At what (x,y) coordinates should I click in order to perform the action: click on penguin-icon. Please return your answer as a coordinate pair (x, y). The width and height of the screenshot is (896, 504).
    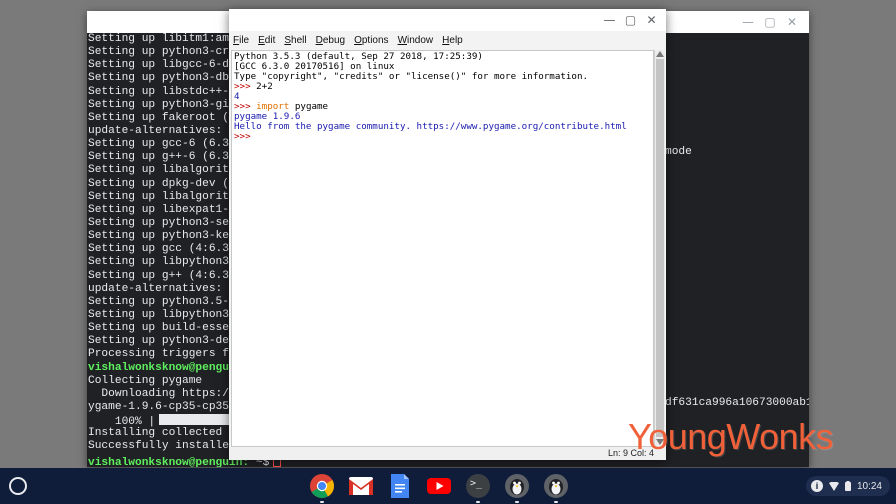
    Looking at the image, I should click on (517, 487).